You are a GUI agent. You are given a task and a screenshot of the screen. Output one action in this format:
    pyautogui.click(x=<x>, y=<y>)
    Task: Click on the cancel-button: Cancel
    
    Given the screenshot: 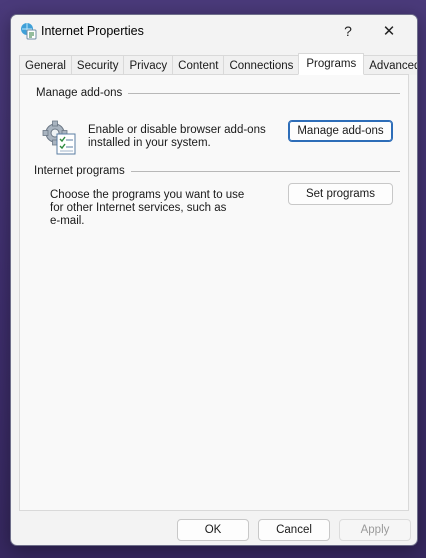 What is the action you would take?
    pyautogui.click(x=294, y=530)
    